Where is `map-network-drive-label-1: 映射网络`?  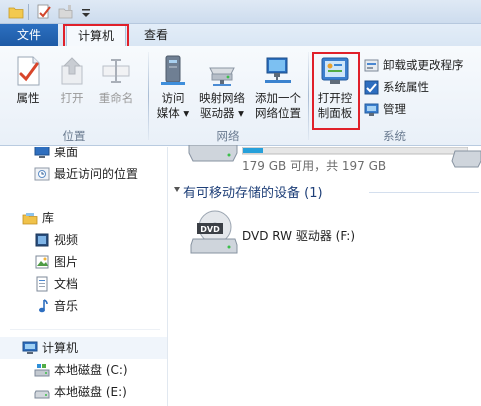
map-network-drive-label-1: 映射网络 is located at coordinates (222, 98).